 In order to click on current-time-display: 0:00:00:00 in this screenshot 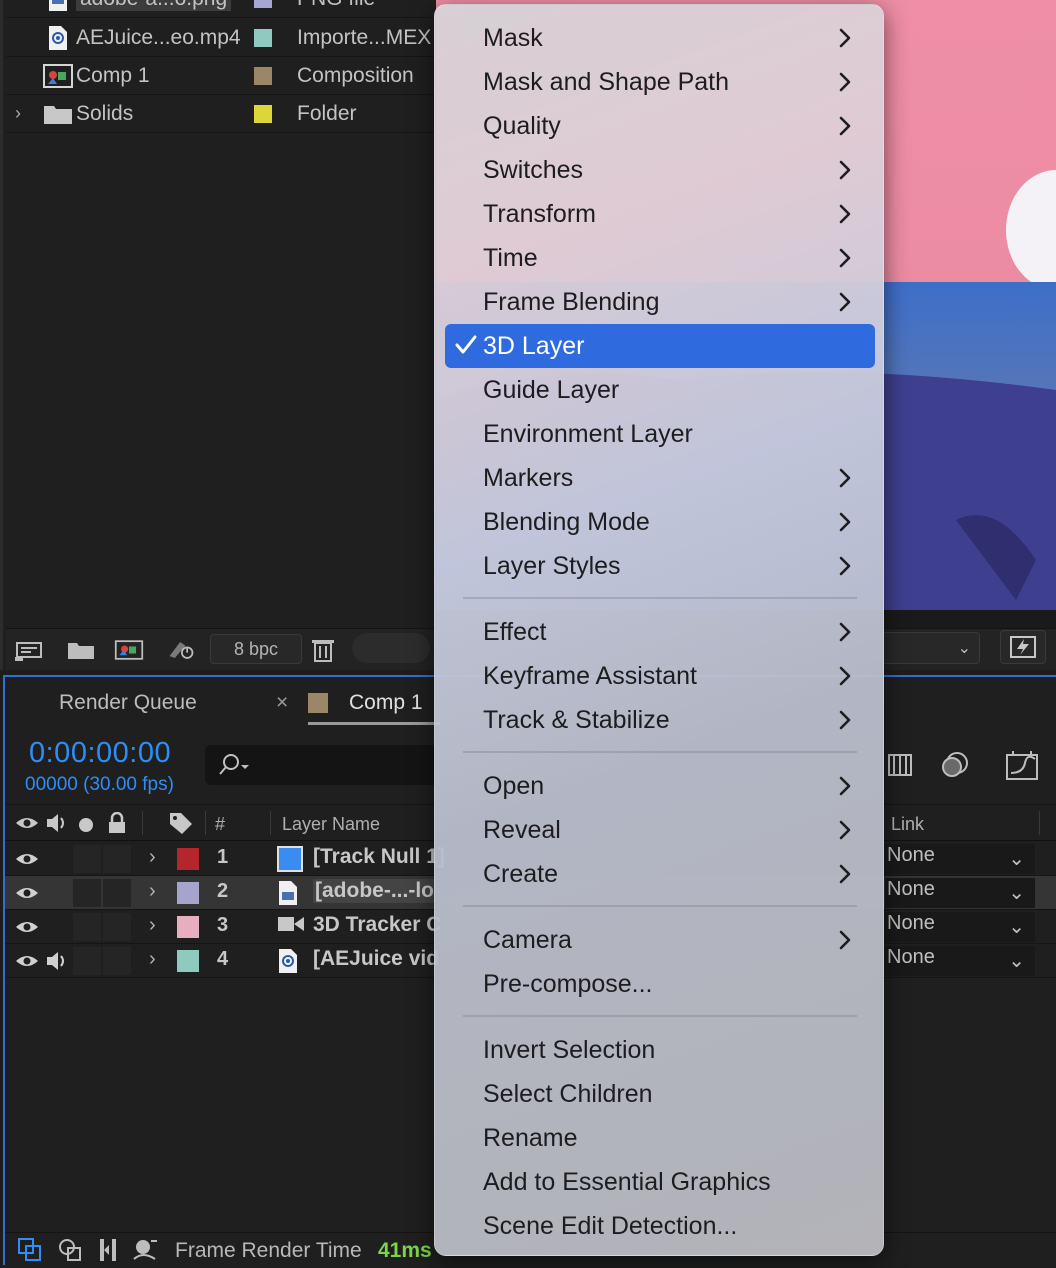, I will do `click(100, 753)`.